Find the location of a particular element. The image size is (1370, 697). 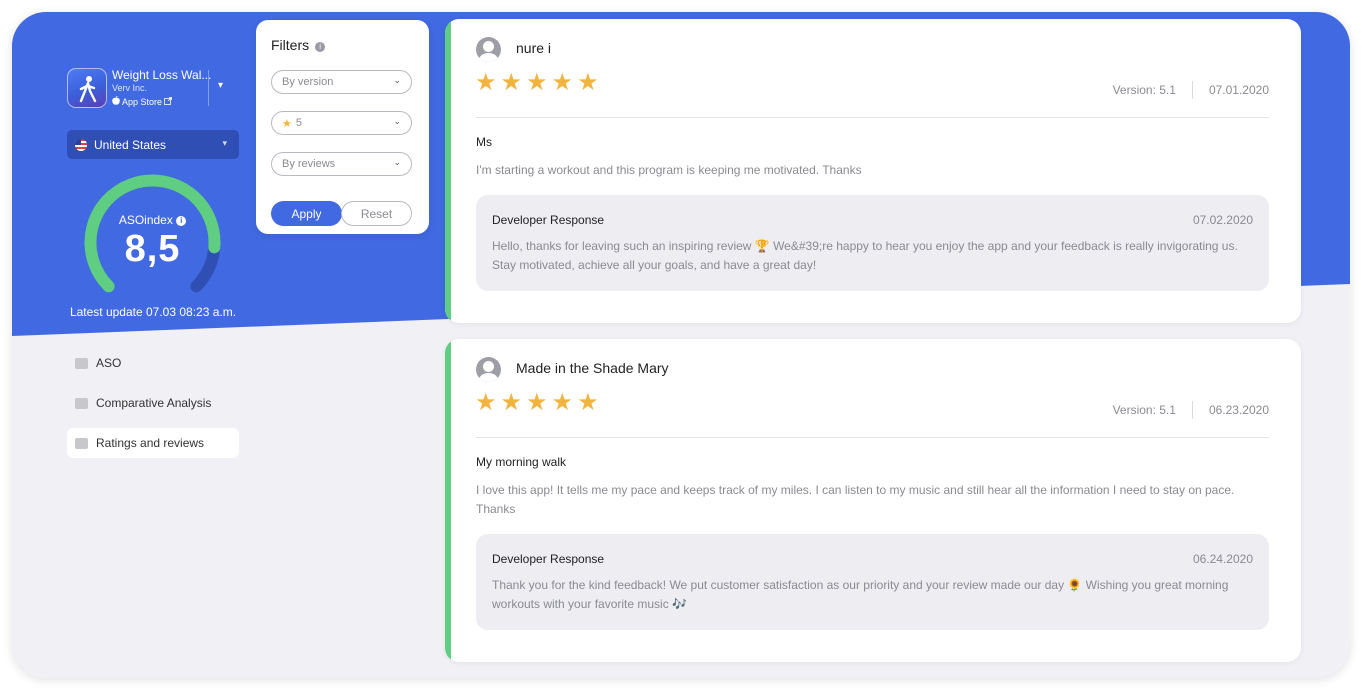

rating-select-value: 5 is located at coordinates (298, 123).